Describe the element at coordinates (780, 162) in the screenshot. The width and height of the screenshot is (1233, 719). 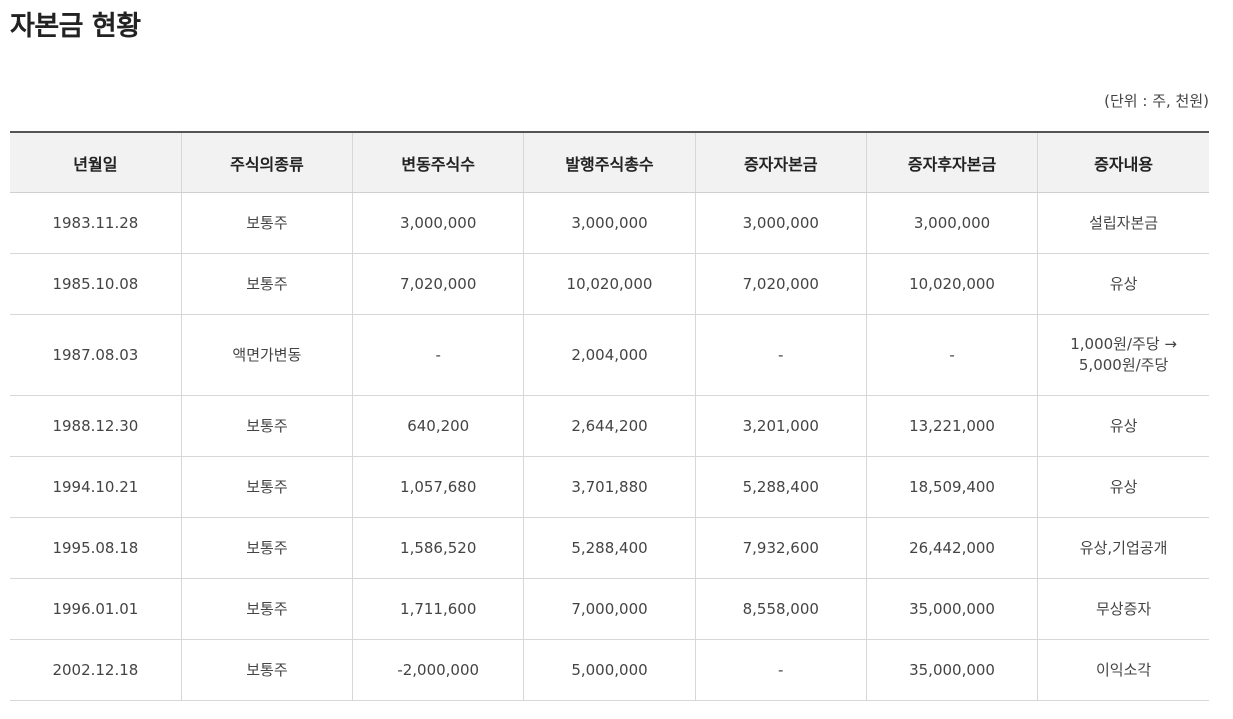
I see `header-increased-capital: 증자자본금` at that location.